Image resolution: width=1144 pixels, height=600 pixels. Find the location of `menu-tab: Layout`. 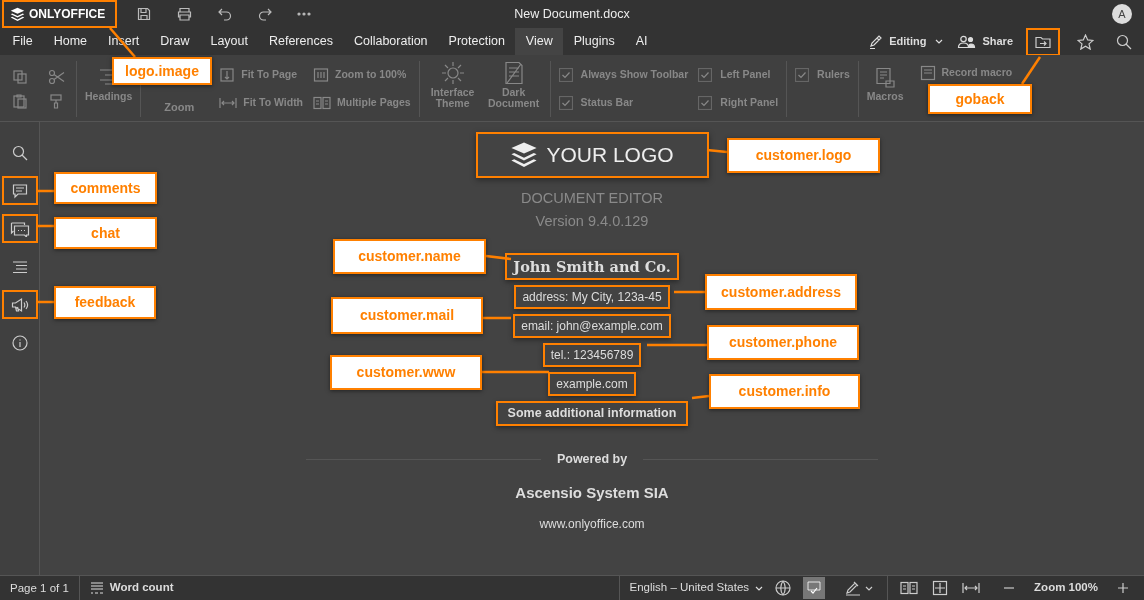

menu-tab: Layout is located at coordinates (229, 41).